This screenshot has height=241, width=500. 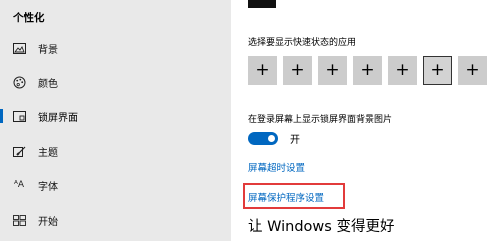 What do you see at coordinates (262, 70) in the screenshot?
I see `quick-status-slot-1: +` at bounding box center [262, 70].